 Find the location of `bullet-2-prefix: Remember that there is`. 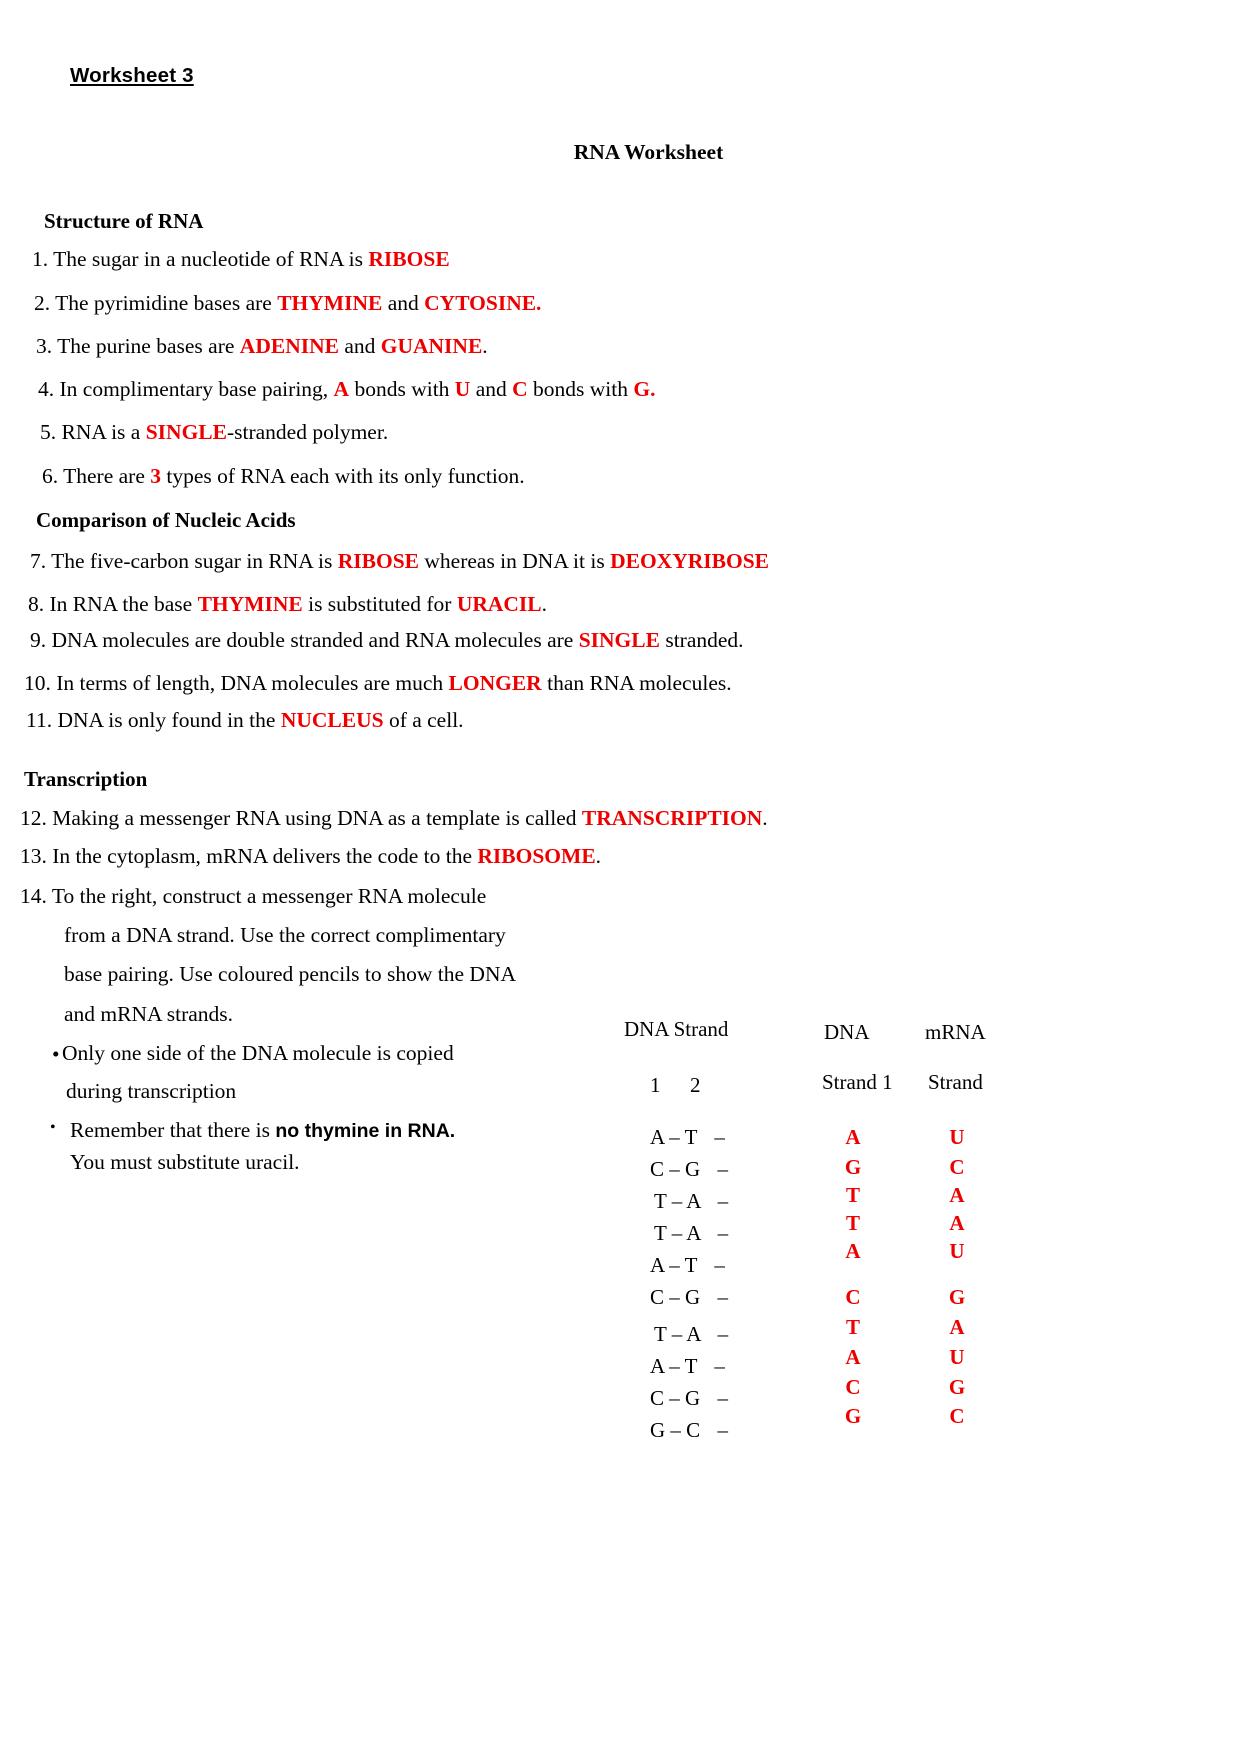

bullet-2-prefix: Remember that there is is located at coordinates (173, 1130).